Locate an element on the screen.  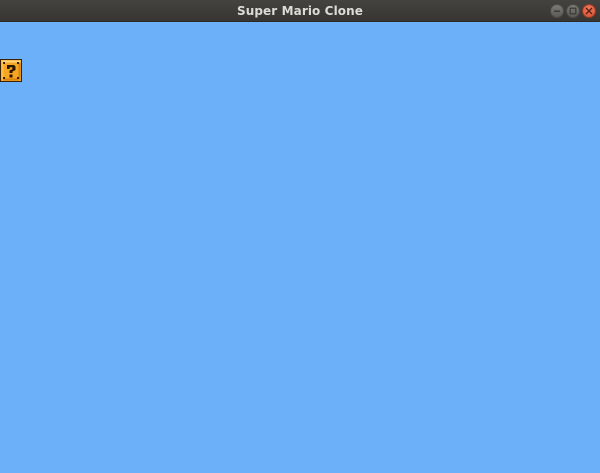
close-icon is located at coordinates (589, 11).